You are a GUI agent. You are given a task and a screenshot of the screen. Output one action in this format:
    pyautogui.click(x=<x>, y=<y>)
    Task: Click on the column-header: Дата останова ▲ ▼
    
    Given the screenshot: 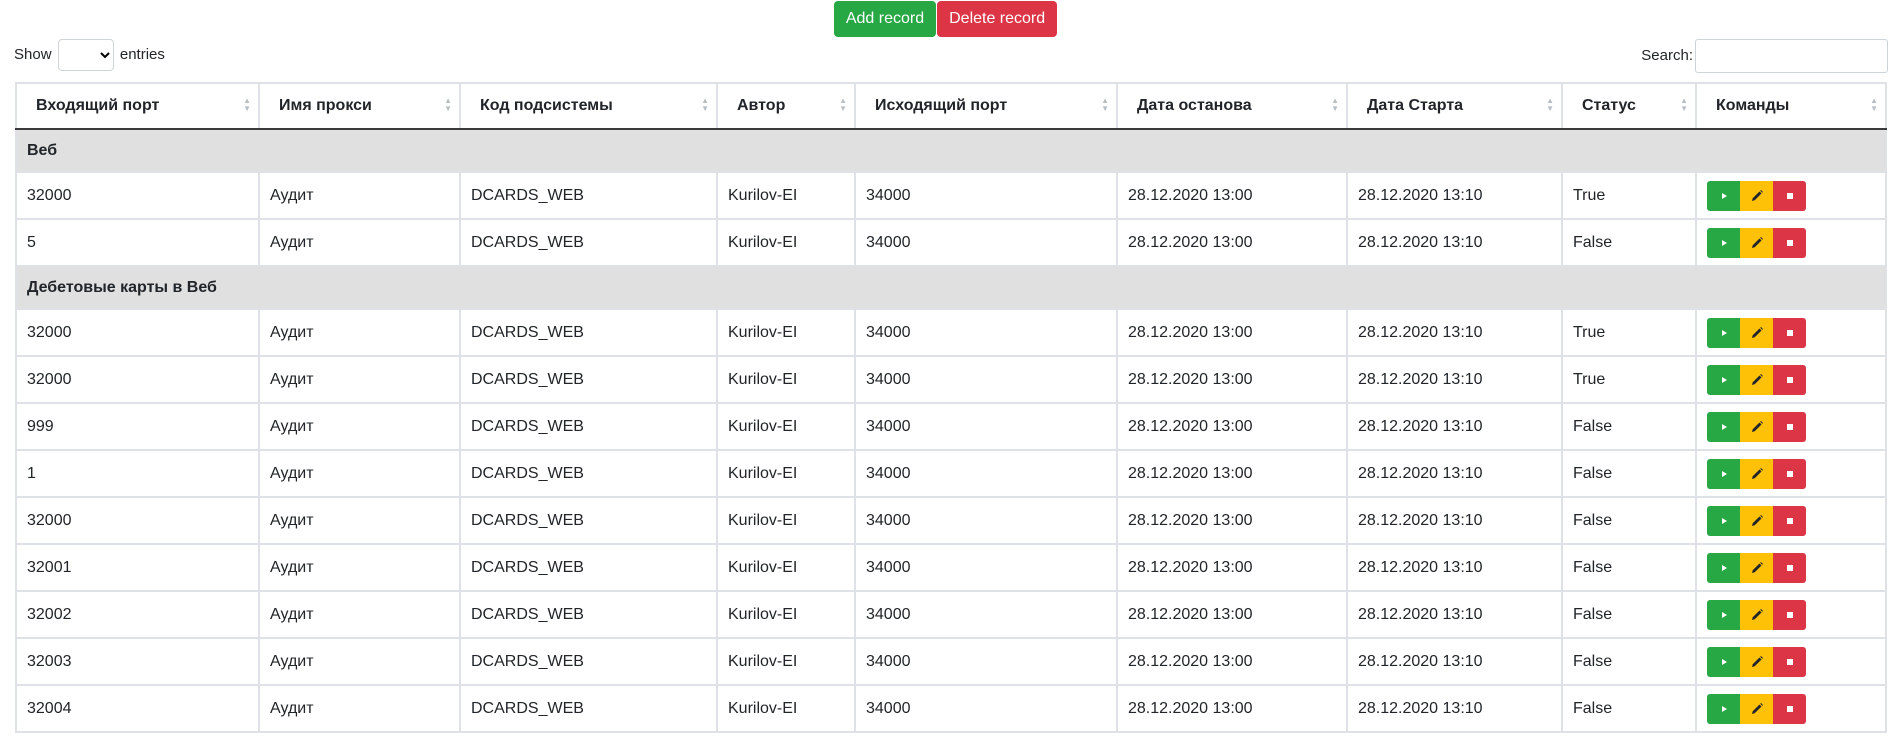 What is the action you would take?
    pyautogui.click(x=1232, y=106)
    